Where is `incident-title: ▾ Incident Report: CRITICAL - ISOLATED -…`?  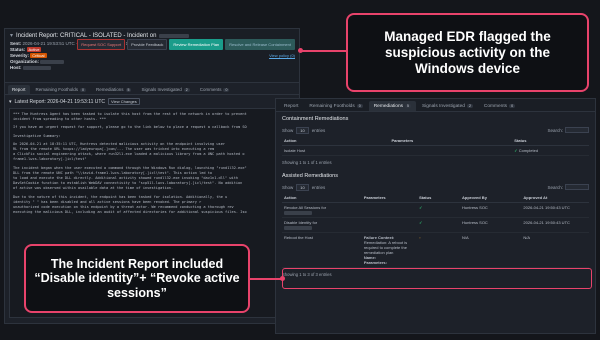 incident-title: ▾ Incident Report: CRITICAL - ISOLATED -… is located at coordinates (152, 35).